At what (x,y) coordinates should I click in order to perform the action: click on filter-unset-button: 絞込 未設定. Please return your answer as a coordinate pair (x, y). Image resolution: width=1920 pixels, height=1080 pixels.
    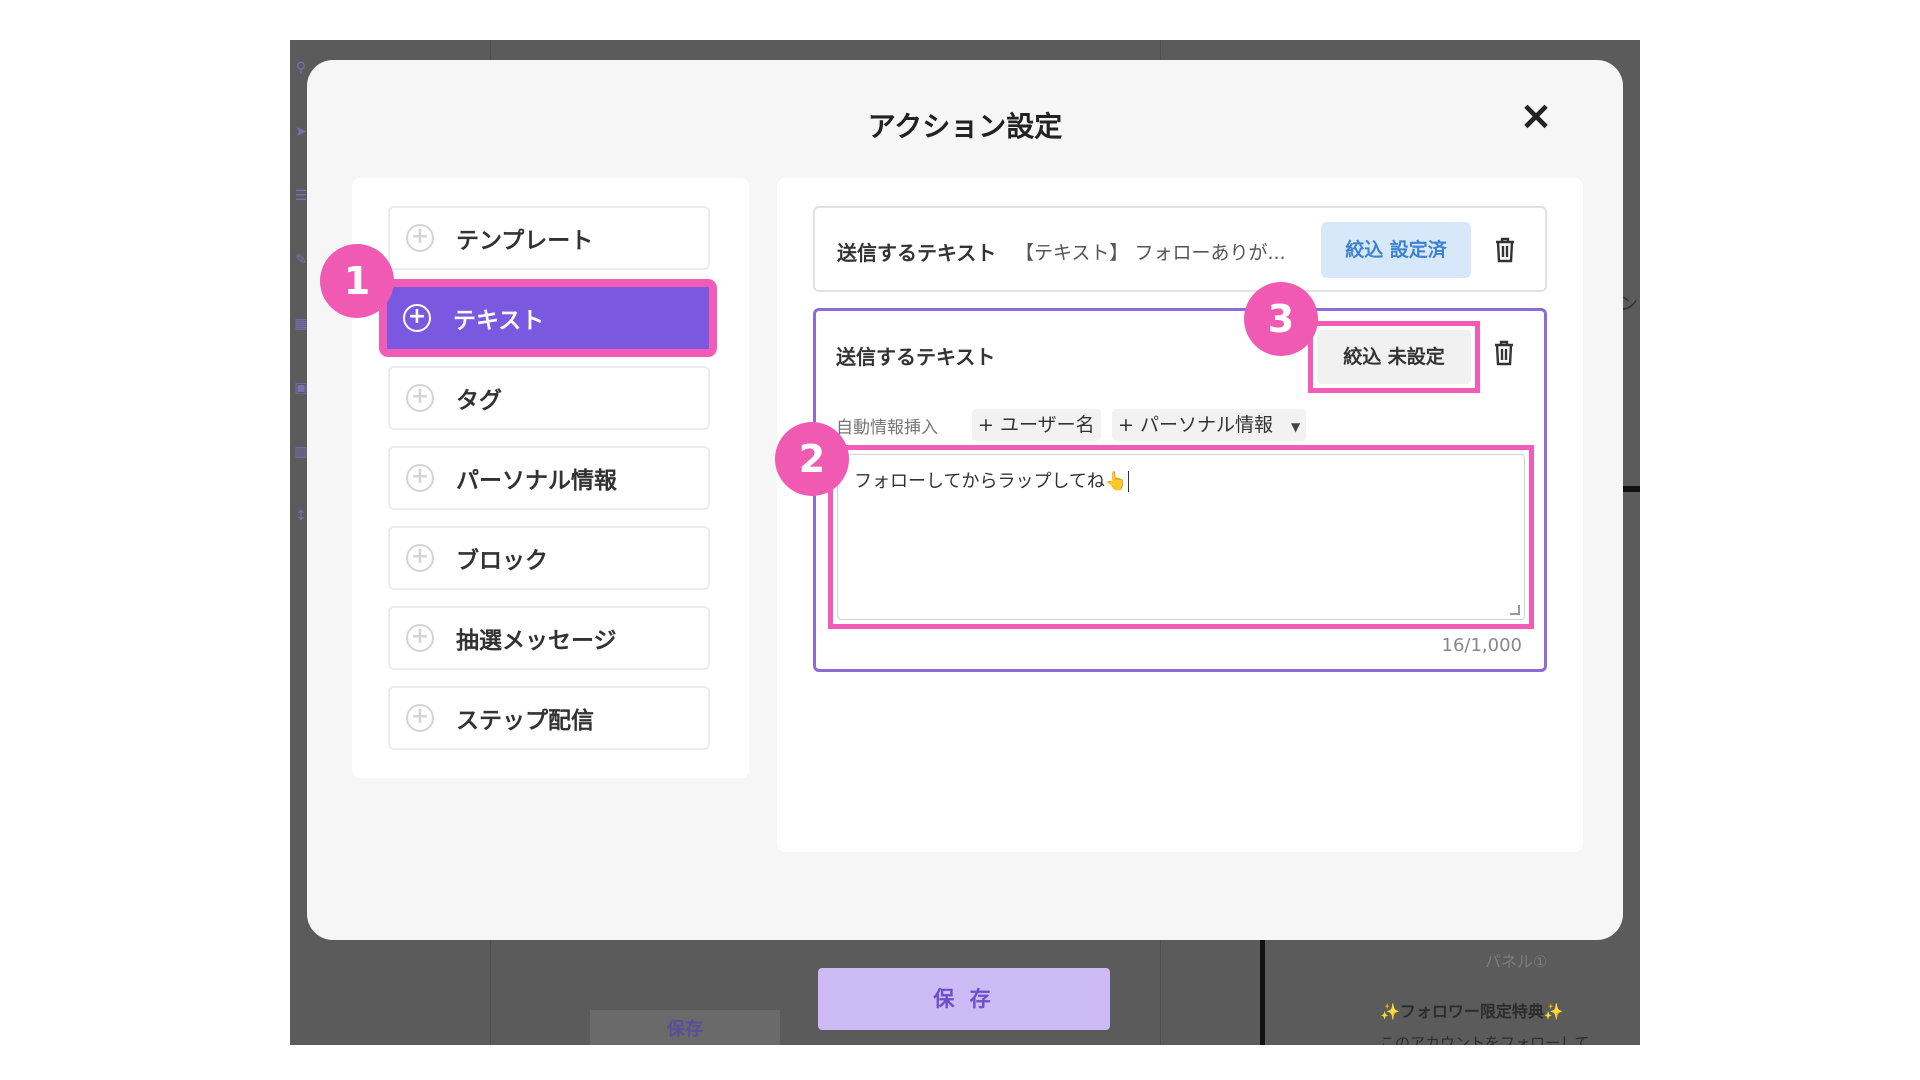
    Looking at the image, I should click on (1394, 357).